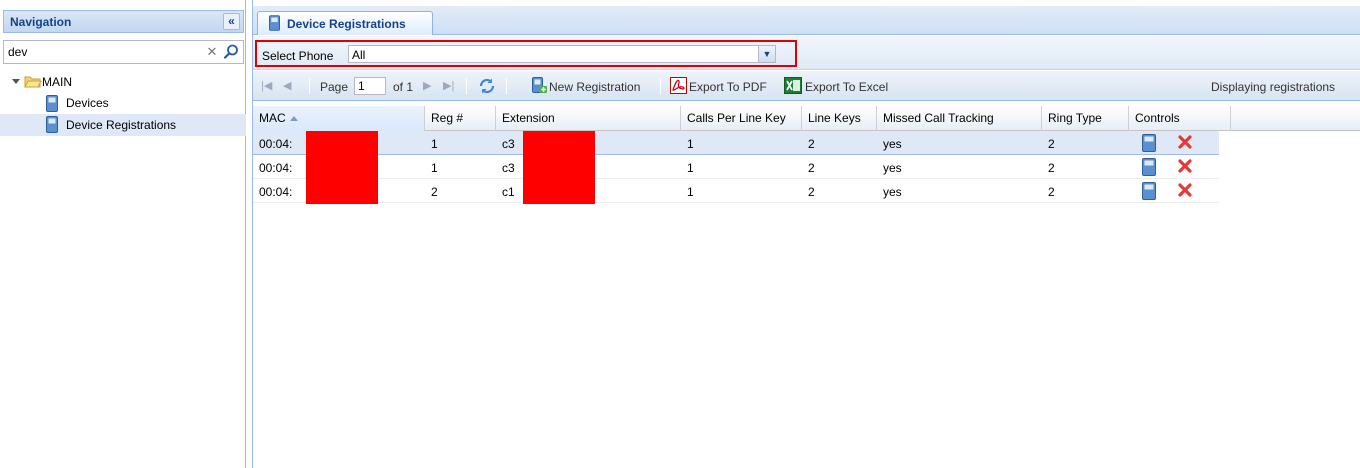  What do you see at coordinates (123, 104) in the screenshot?
I see `sidebar-item-devices: Devices` at bounding box center [123, 104].